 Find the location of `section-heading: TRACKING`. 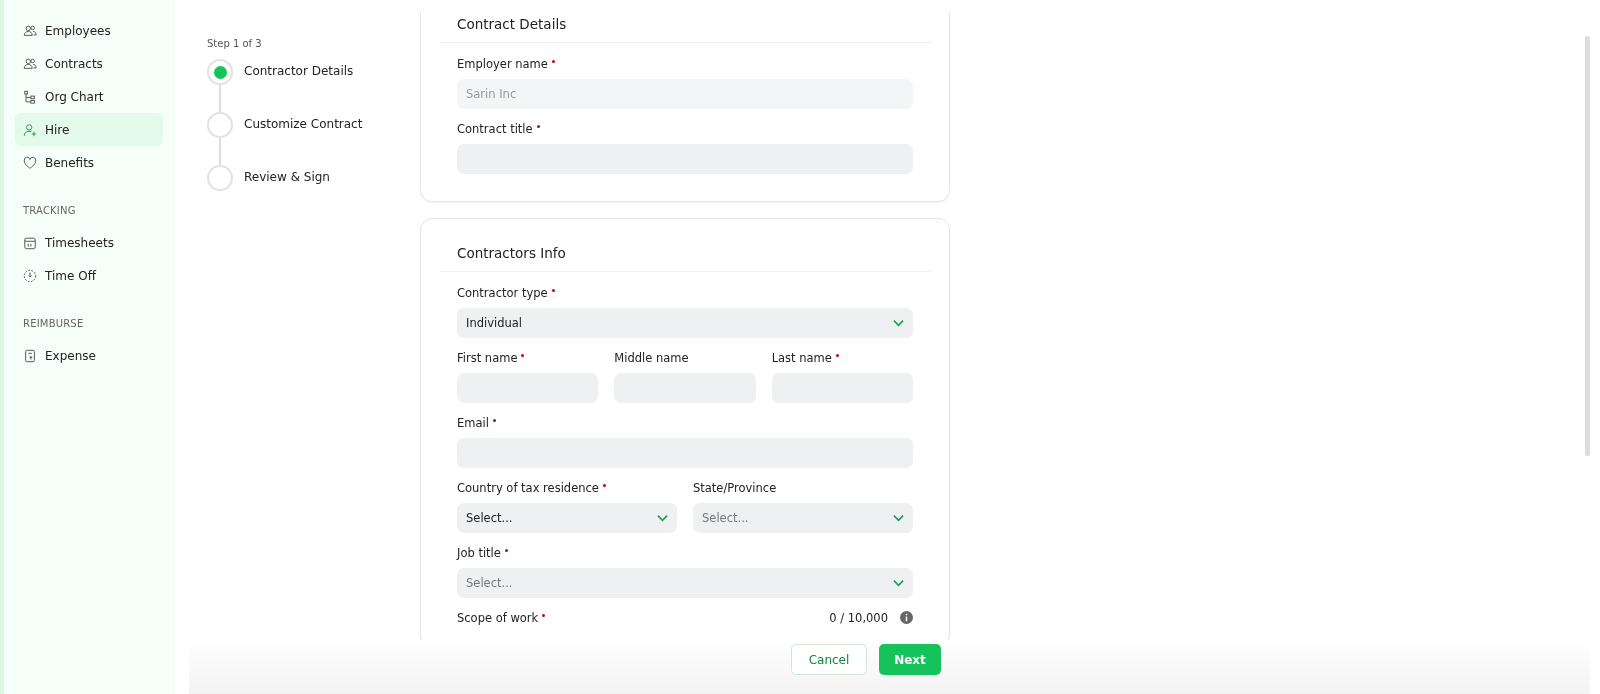

section-heading: TRACKING is located at coordinates (49, 211).